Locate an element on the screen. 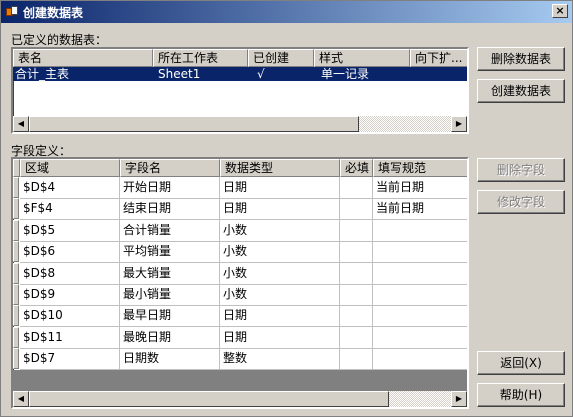 The height and width of the screenshot is (417, 573). col-created: 已创建 is located at coordinates (281, 58).